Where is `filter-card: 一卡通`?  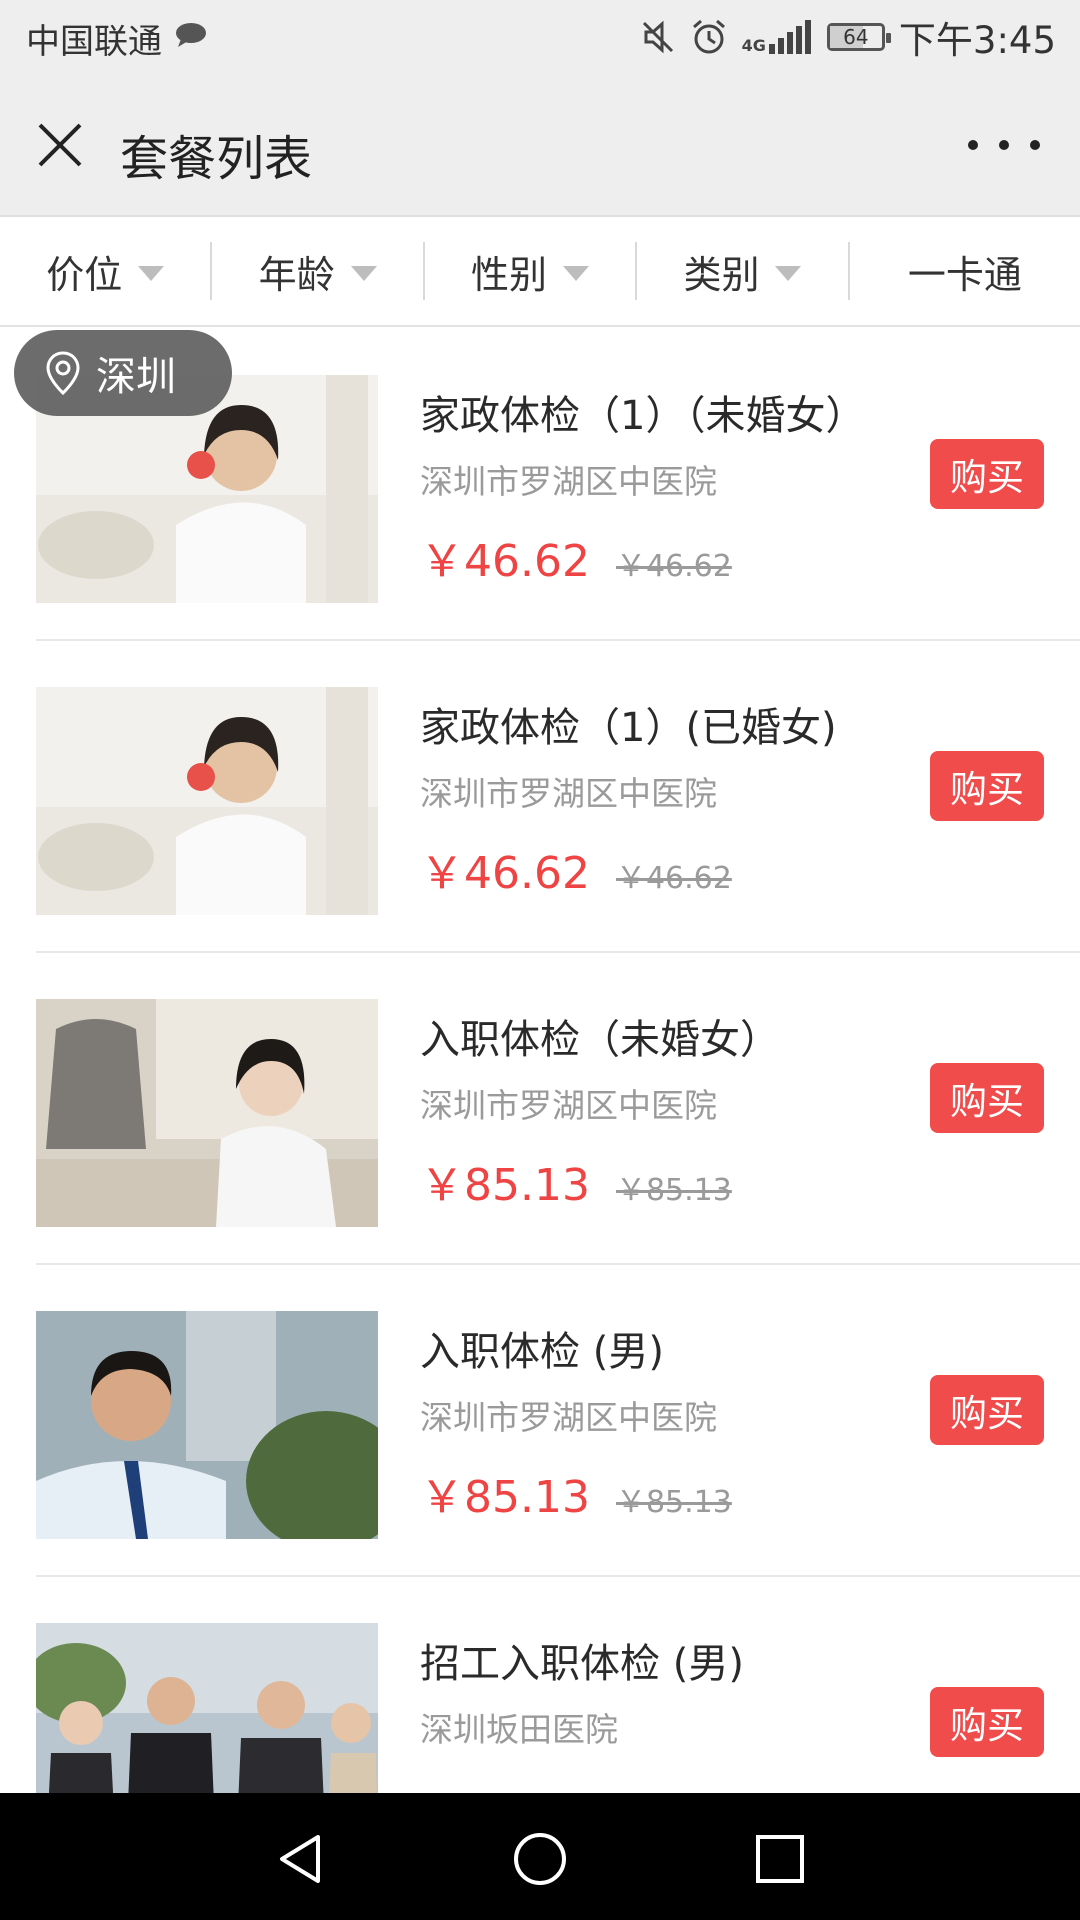 filter-card: 一卡通 is located at coordinates (965, 271).